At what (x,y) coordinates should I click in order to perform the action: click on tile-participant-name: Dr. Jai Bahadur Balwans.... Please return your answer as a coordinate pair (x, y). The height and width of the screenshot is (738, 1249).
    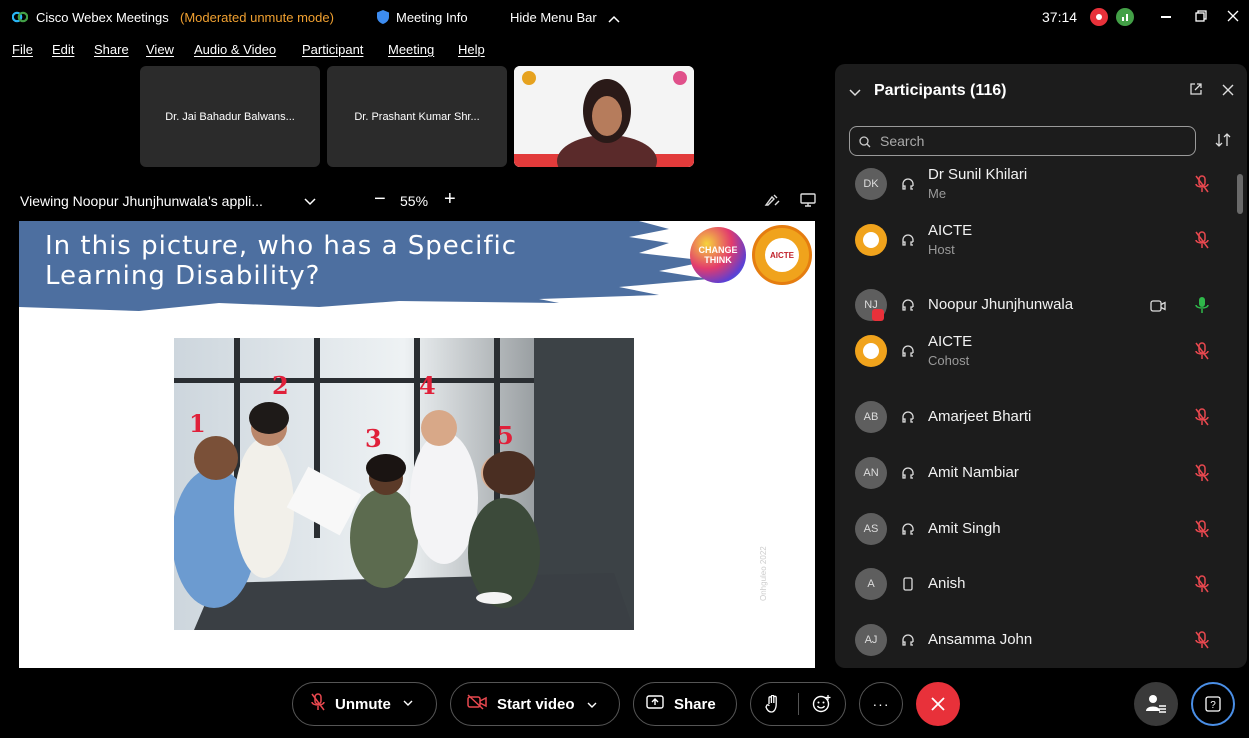
    Looking at the image, I should click on (230, 116).